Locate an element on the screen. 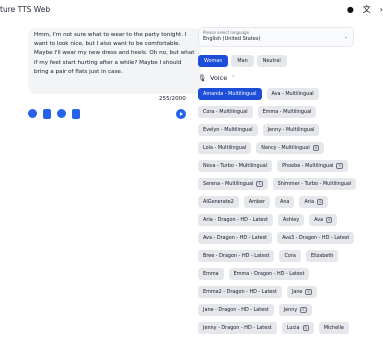  voice-chip: Nancy - Multilingual S is located at coordinates (290, 148).